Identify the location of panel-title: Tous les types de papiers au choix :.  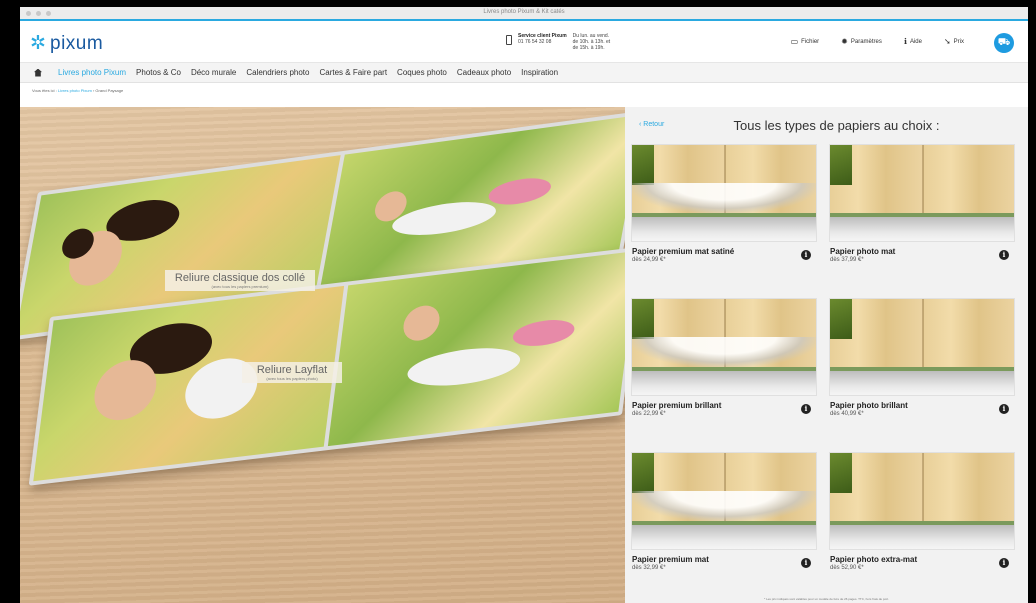
(836, 125).